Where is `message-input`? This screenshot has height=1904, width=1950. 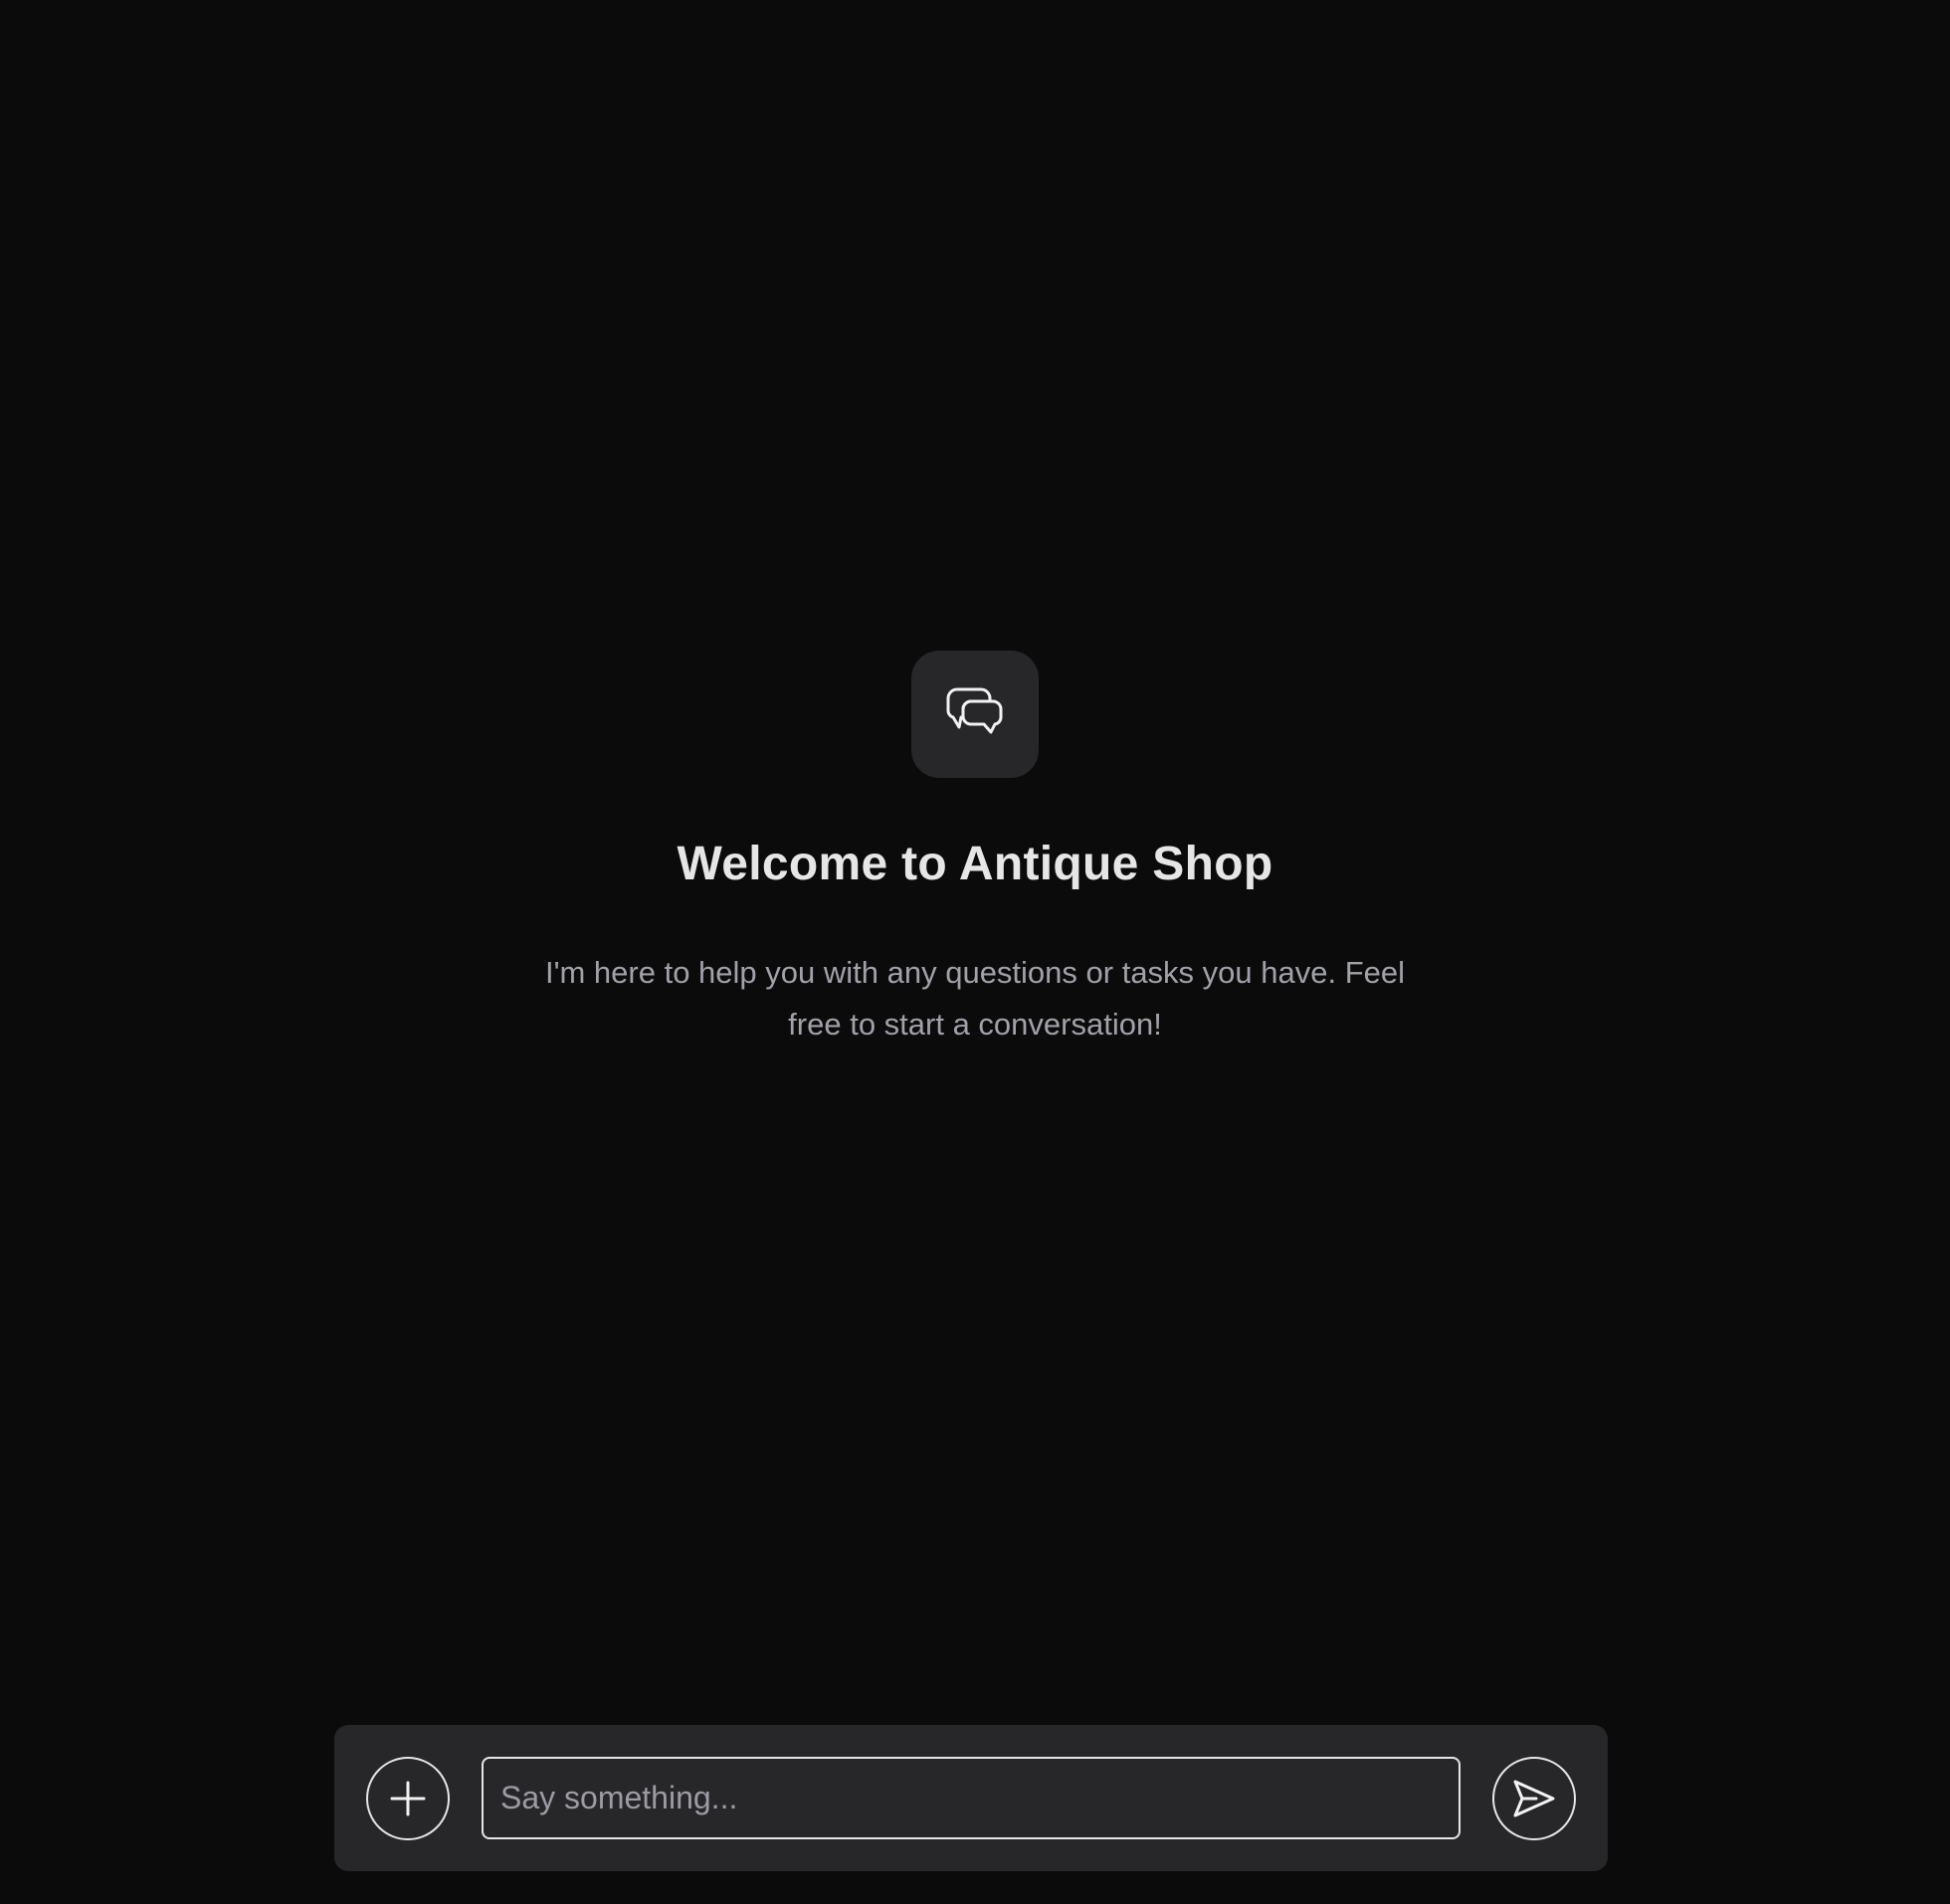
message-input is located at coordinates (972, 1798).